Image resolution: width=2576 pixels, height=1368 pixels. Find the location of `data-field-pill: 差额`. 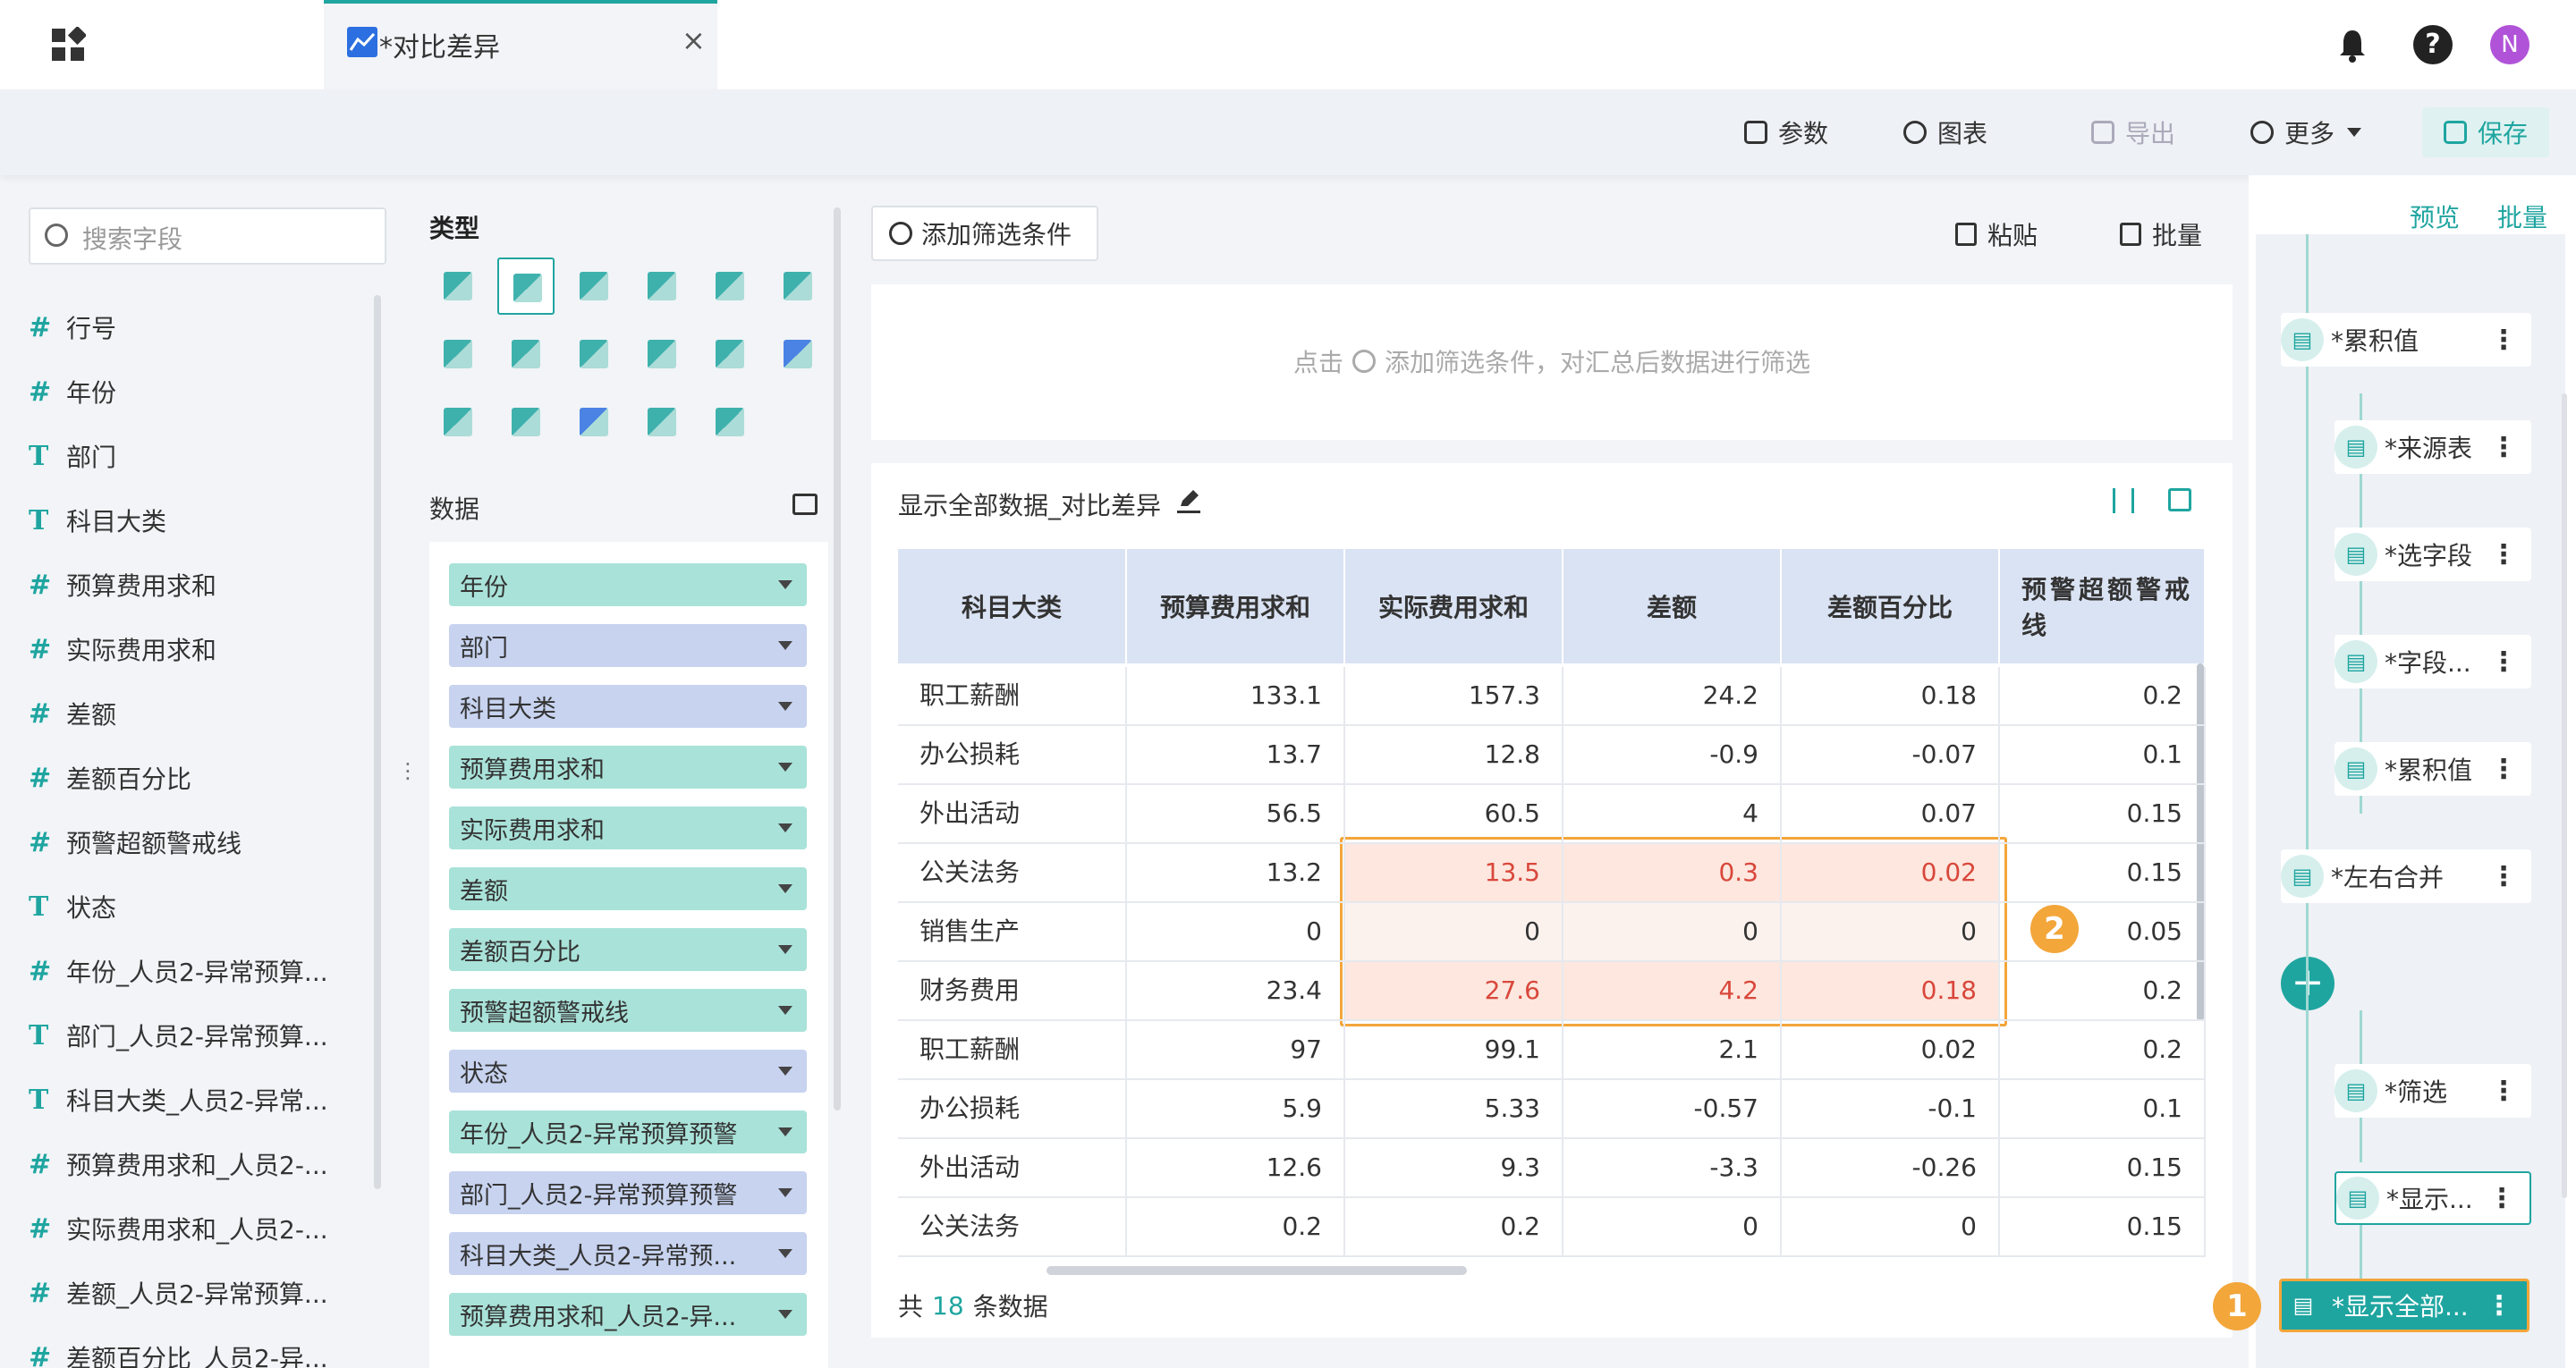

data-field-pill: 差额 is located at coordinates (628, 889).